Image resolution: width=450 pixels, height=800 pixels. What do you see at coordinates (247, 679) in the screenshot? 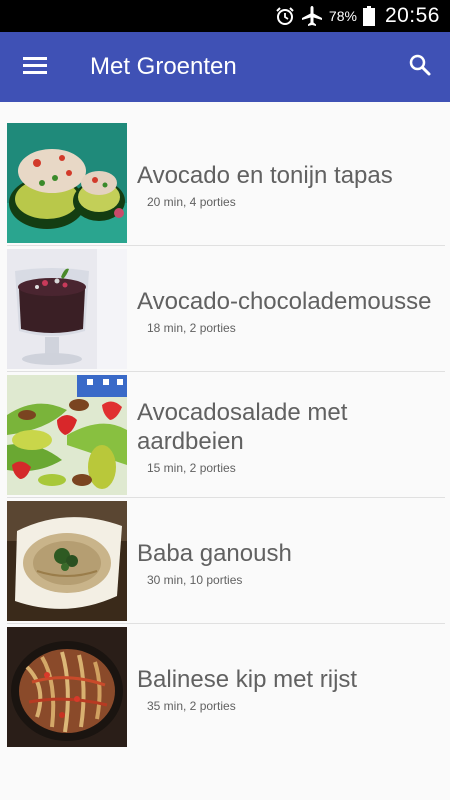
I see `recipe-name: Balinese kip met rijst` at bounding box center [247, 679].